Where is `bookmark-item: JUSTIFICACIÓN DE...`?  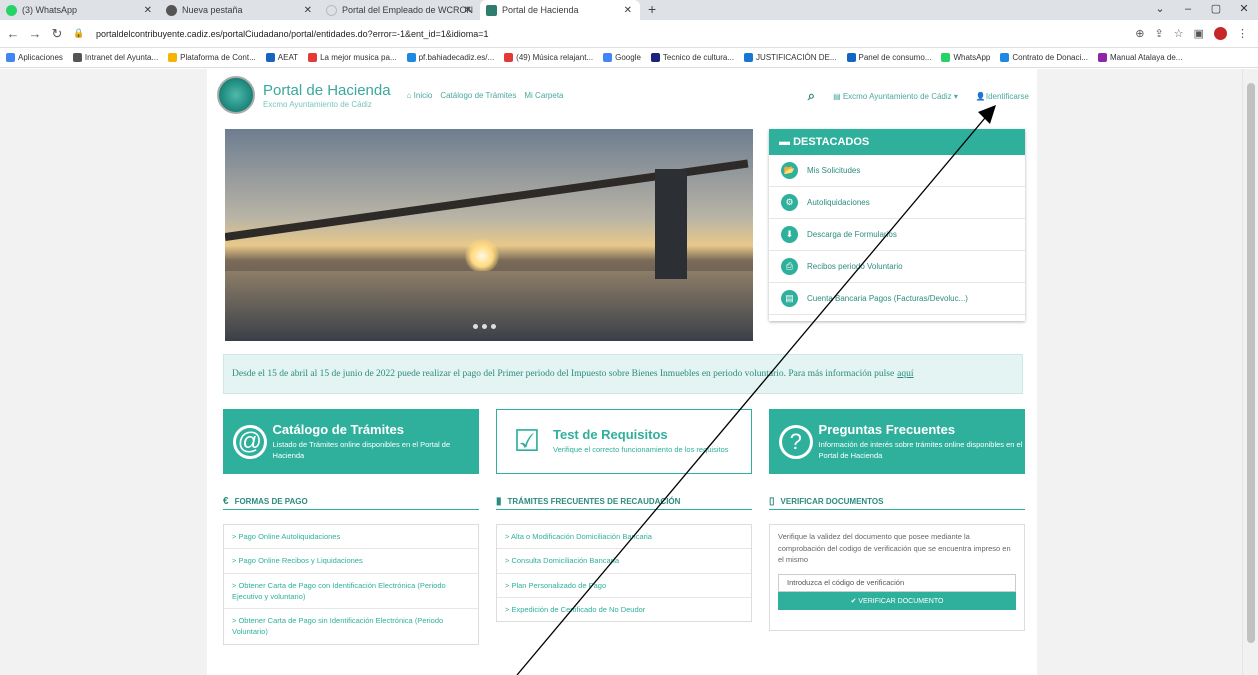 bookmark-item: JUSTIFICACIÓN DE... is located at coordinates (790, 57).